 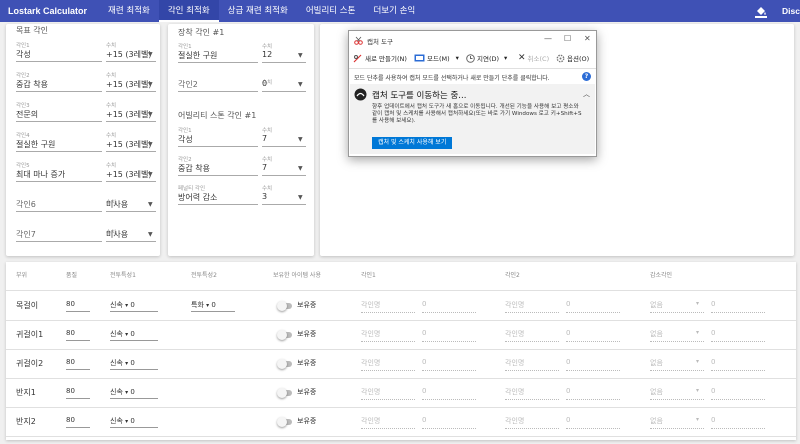 I want to click on header-stat1: 전투특성1, so click(x=123, y=275).